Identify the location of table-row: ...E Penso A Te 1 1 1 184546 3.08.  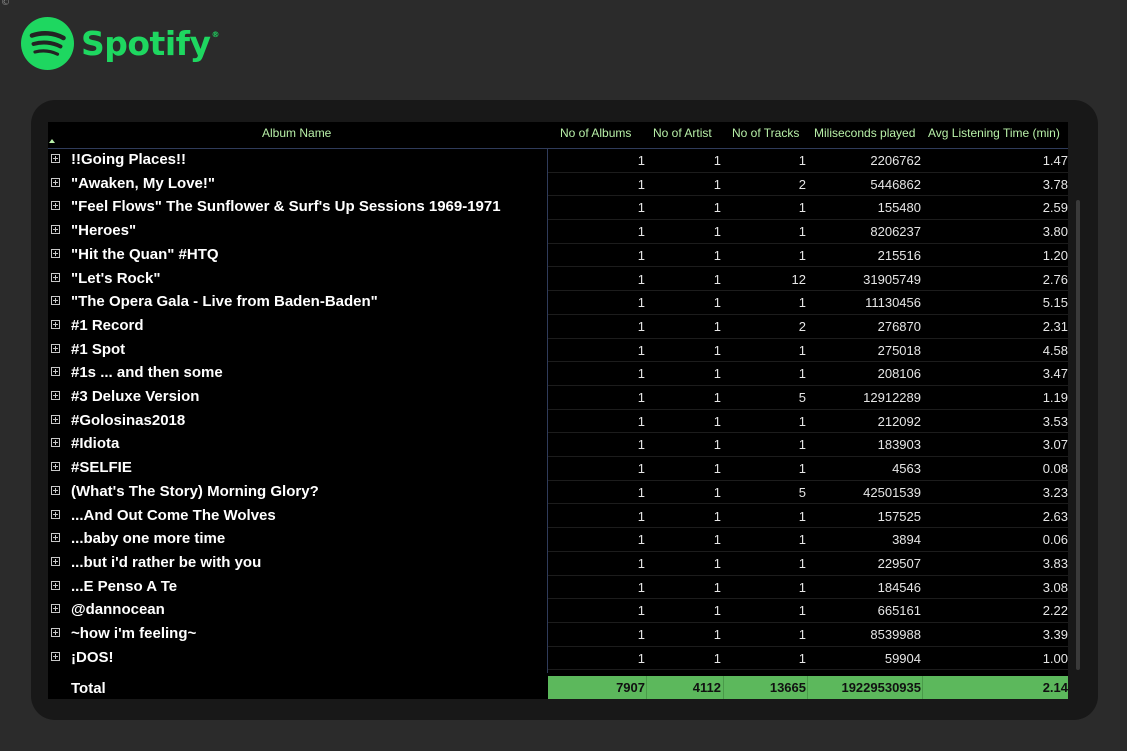
(558, 588).